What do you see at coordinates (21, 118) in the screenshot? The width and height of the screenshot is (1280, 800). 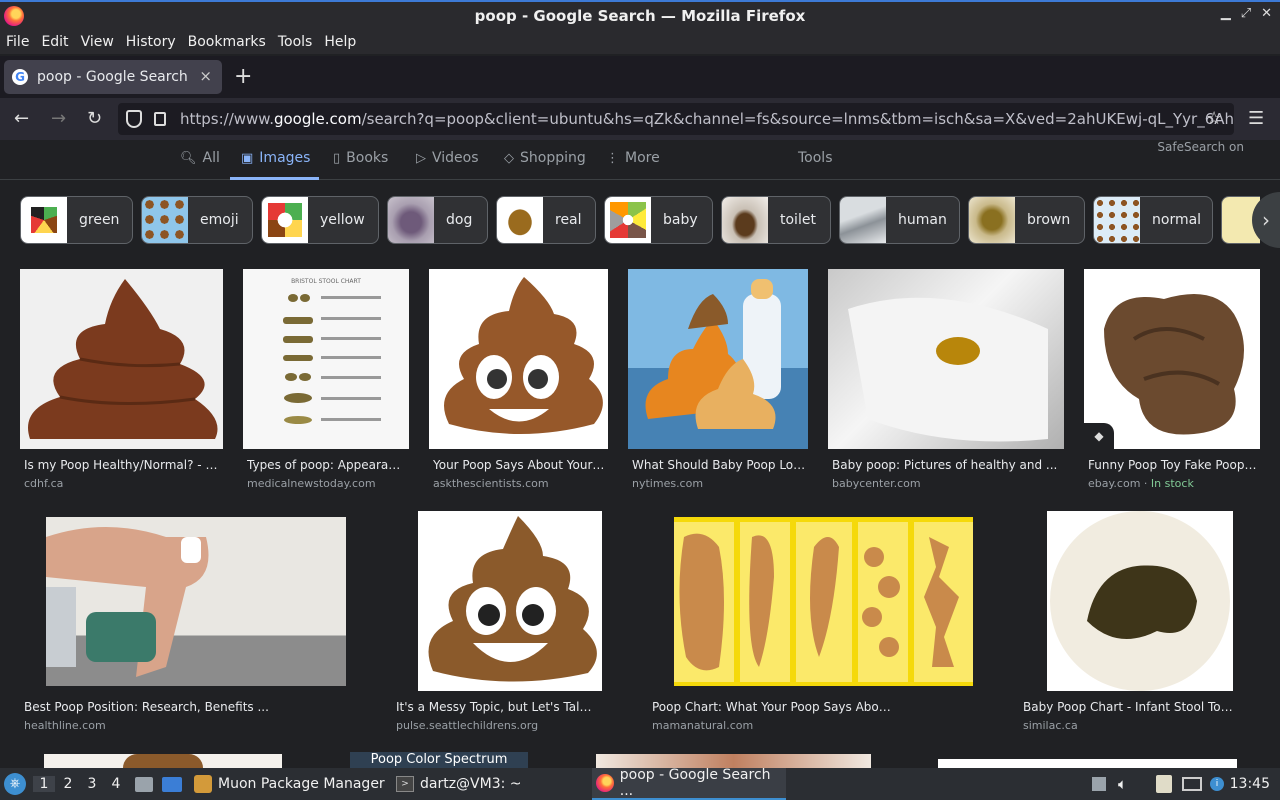 I see `back-arrow-icon: ←` at bounding box center [21, 118].